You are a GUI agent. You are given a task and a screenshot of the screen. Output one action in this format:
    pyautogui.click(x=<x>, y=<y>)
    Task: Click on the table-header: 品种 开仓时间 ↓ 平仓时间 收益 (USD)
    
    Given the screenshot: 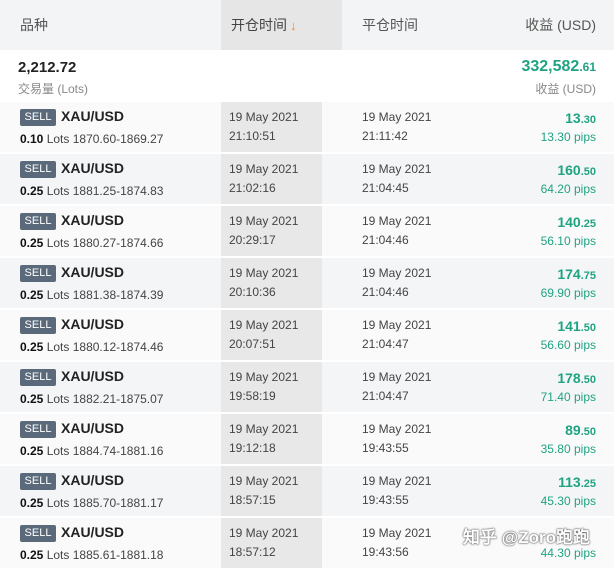 What is the action you would take?
    pyautogui.click(x=307, y=25)
    